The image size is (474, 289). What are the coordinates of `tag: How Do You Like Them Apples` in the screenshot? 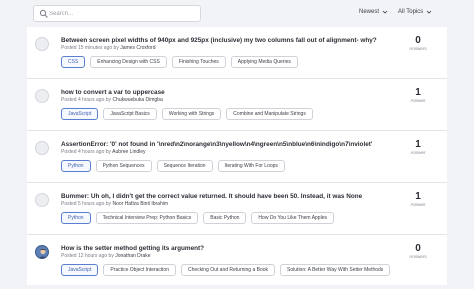 It's located at (292, 218).